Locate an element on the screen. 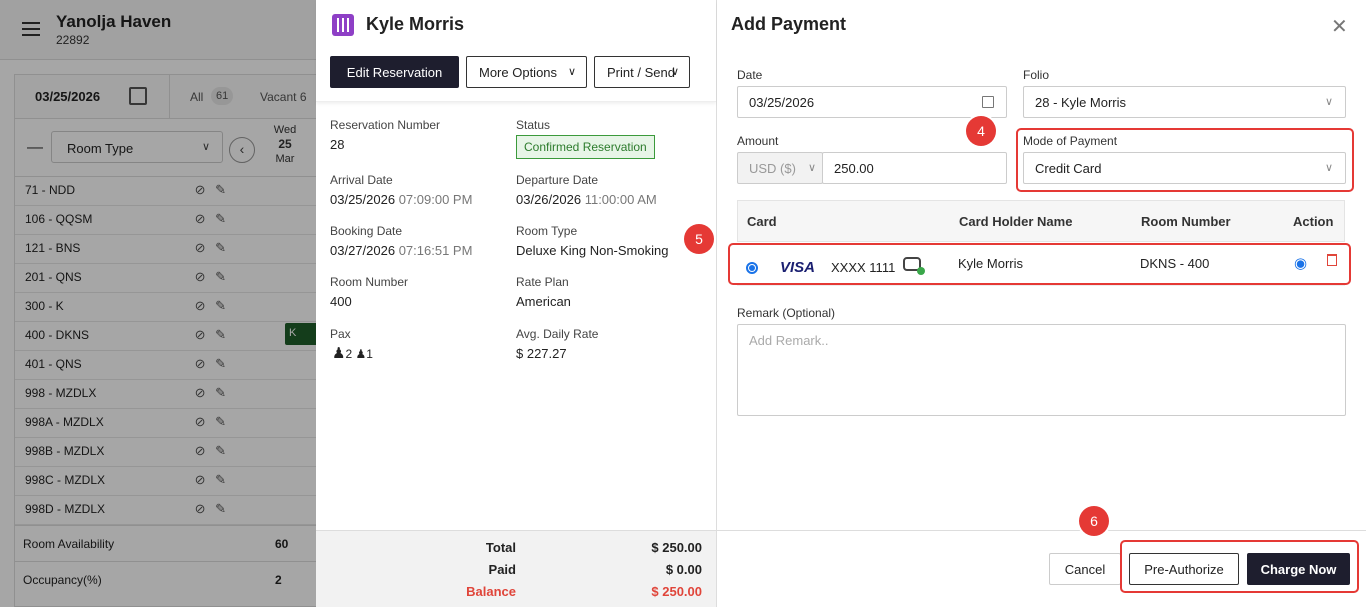  status-label: Status is located at coordinates (533, 125).